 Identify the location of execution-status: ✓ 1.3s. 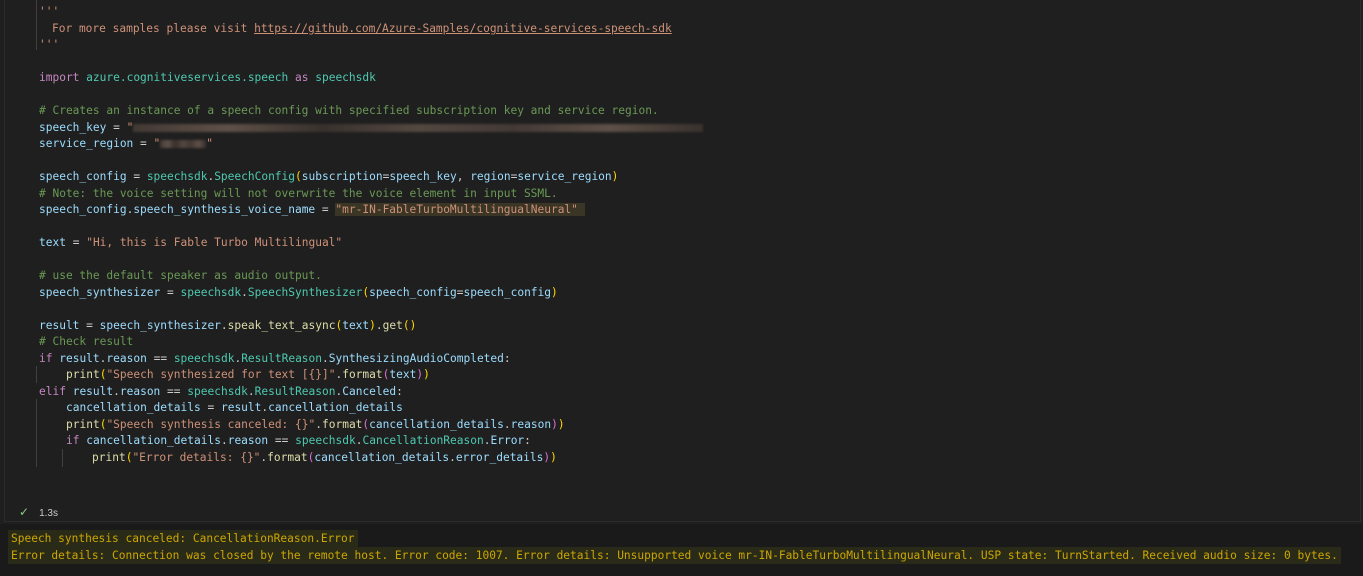
(38, 512).